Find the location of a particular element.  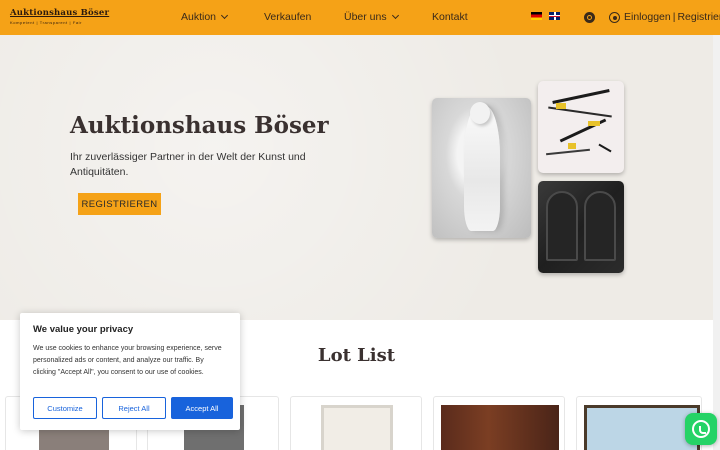

reject-all-button: Reject All is located at coordinates (134, 408).